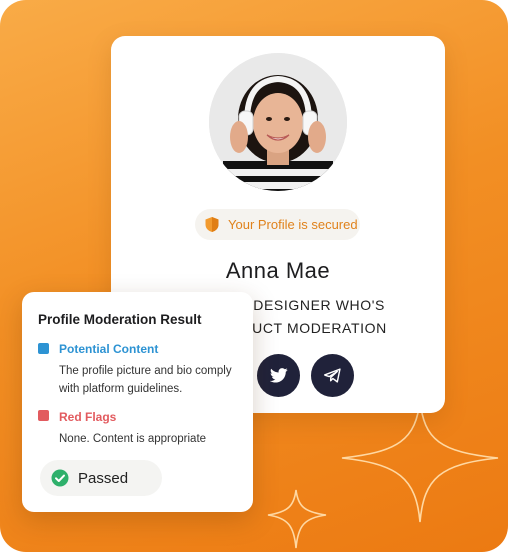  What do you see at coordinates (109, 349) in the screenshot?
I see `potential-content-label: Potential Content` at bounding box center [109, 349].